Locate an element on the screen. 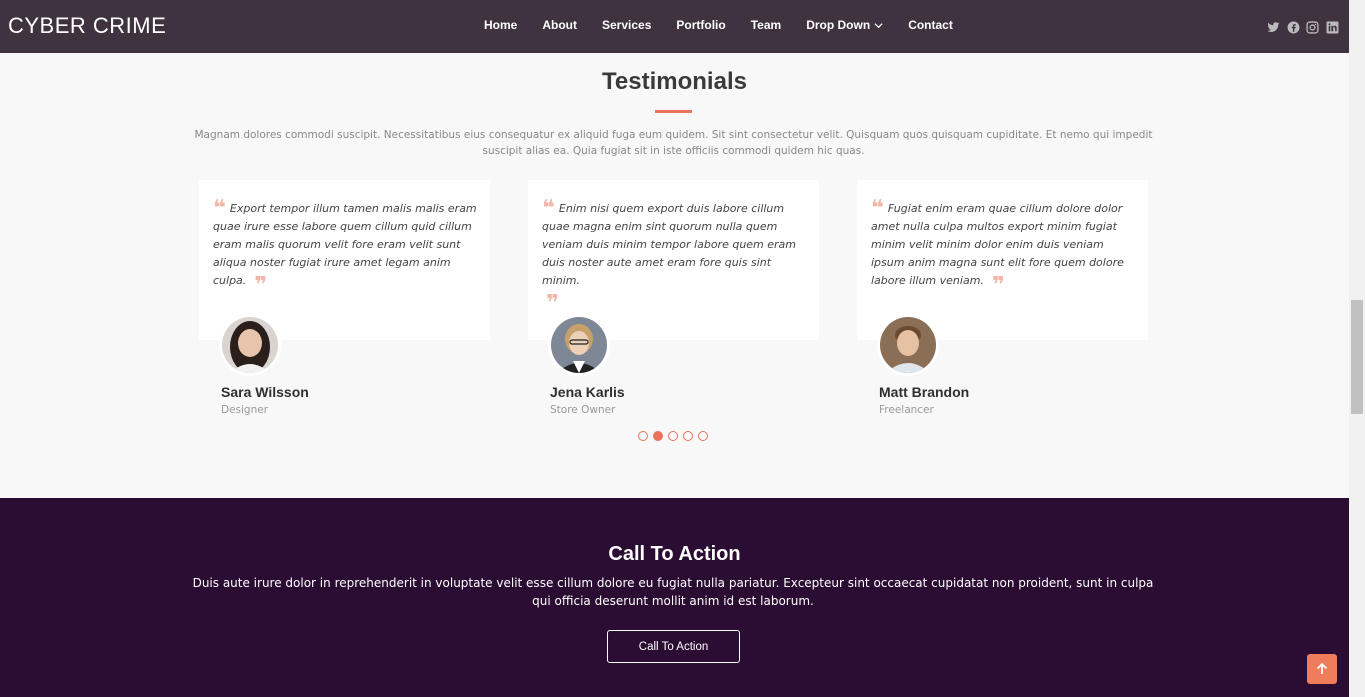  nav-dropdown-label: Drop Down is located at coordinates (838, 25).